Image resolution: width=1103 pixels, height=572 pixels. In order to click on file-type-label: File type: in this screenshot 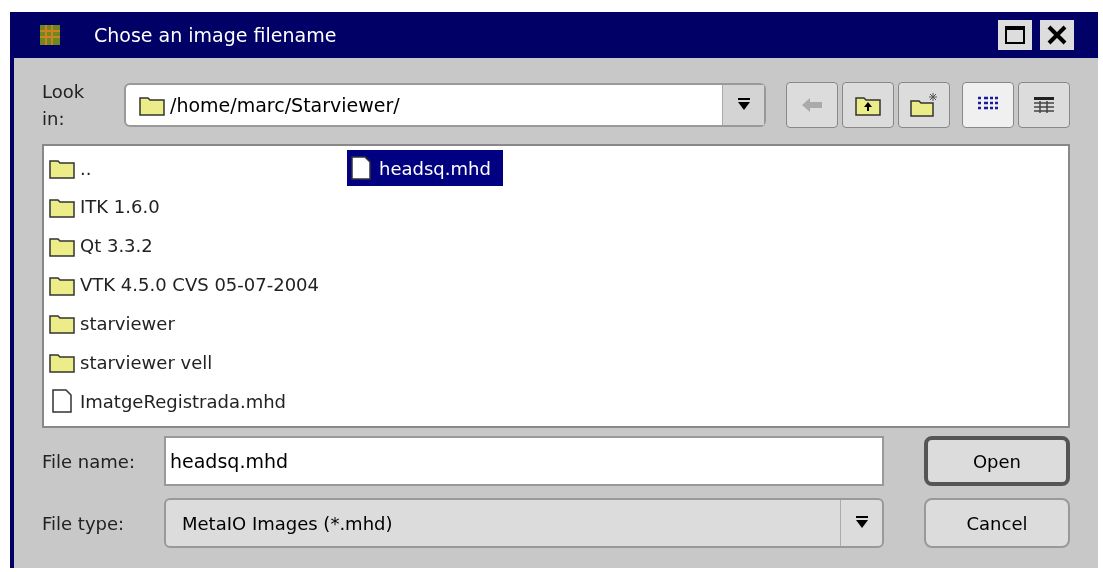, I will do `click(84, 523)`.